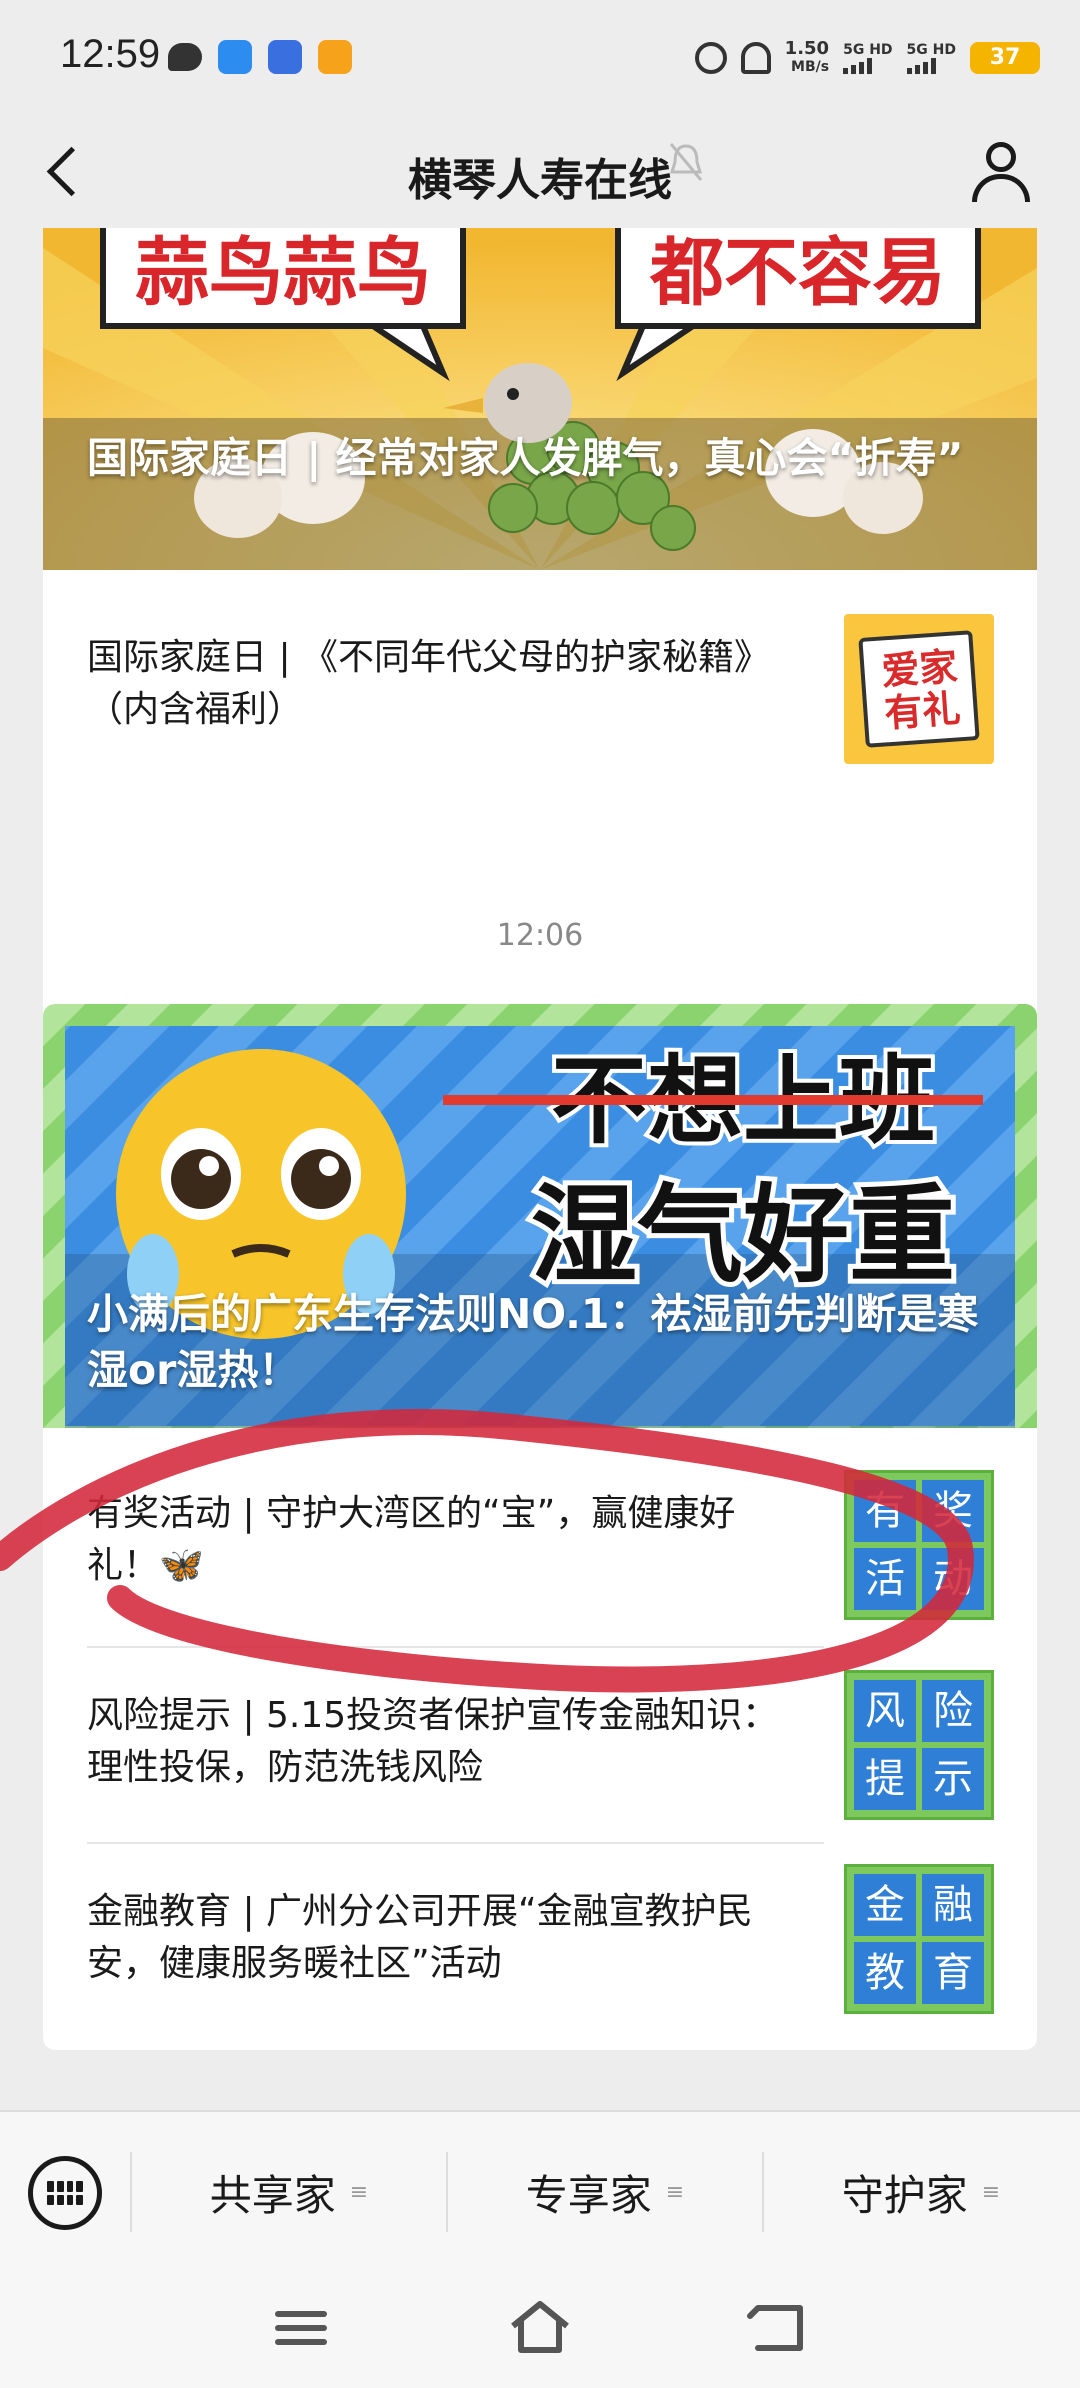  Describe the element at coordinates (285, 57) in the screenshot. I see `baidu-icon` at that location.